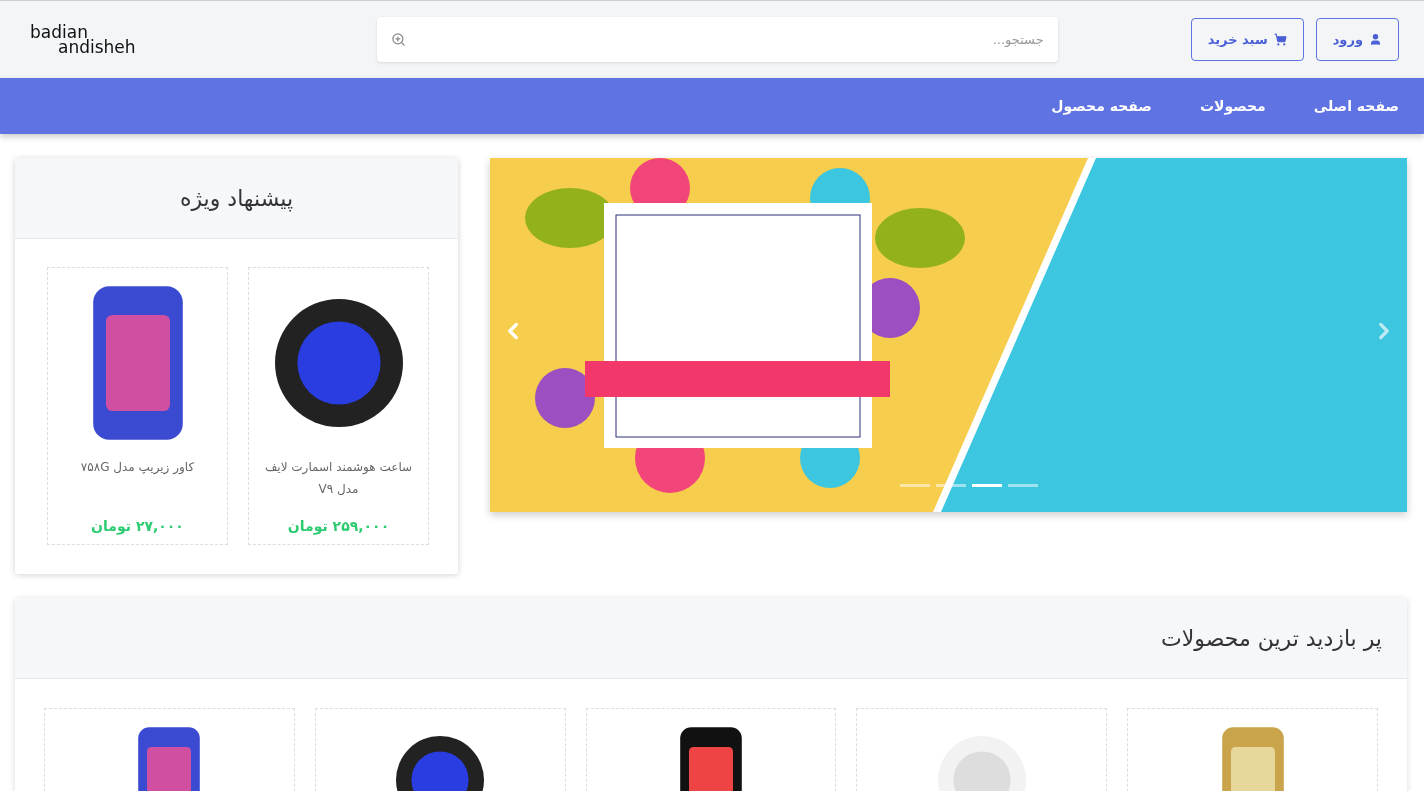  Describe the element at coordinates (137, 468) in the screenshot. I see `product-name: کاور زیریپ مدل ۷۵۸G` at that location.